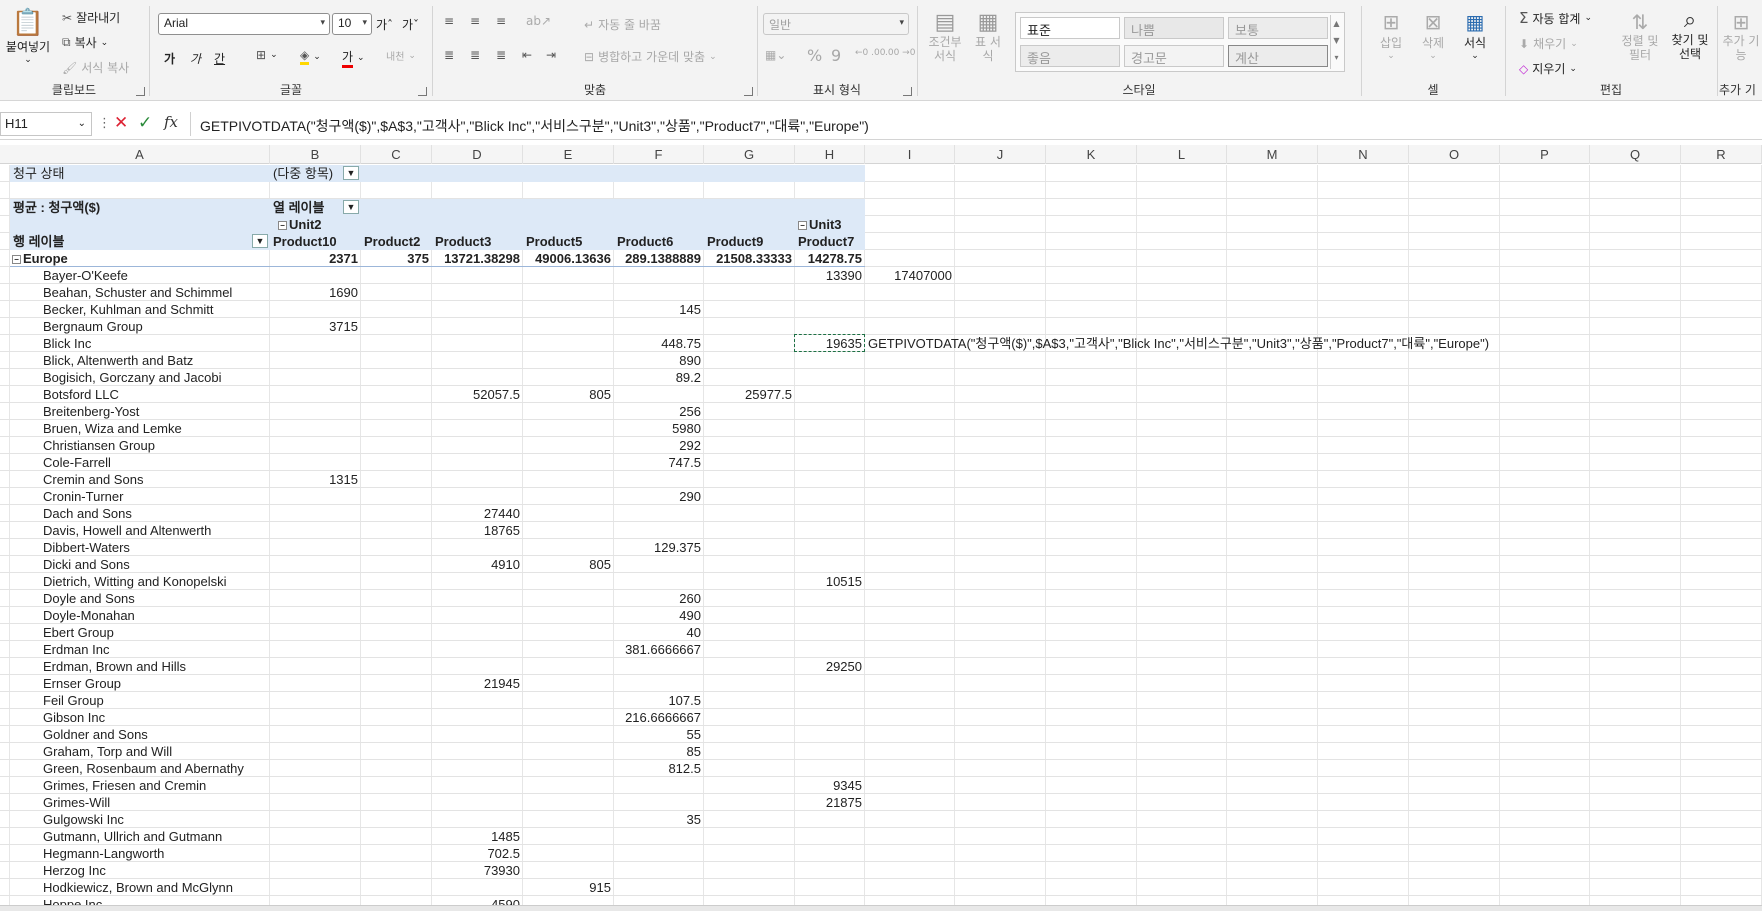 This screenshot has width=1762, height=911. Describe the element at coordinates (907, 91) in the screenshot. I see `number-launcher` at that location.